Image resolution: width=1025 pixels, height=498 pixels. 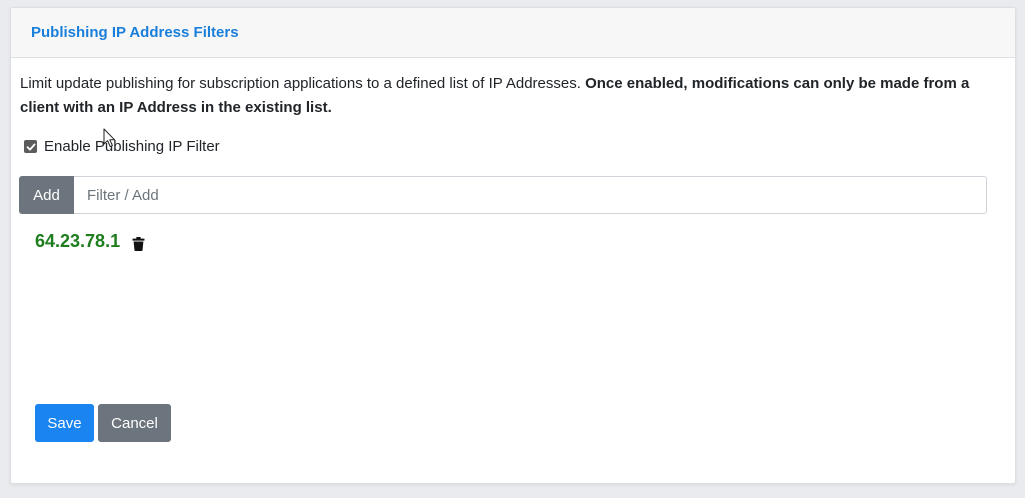 I want to click on enable-filter-checkbox-row: Enable Publishing IP Filter, so click(x=122, y=146).